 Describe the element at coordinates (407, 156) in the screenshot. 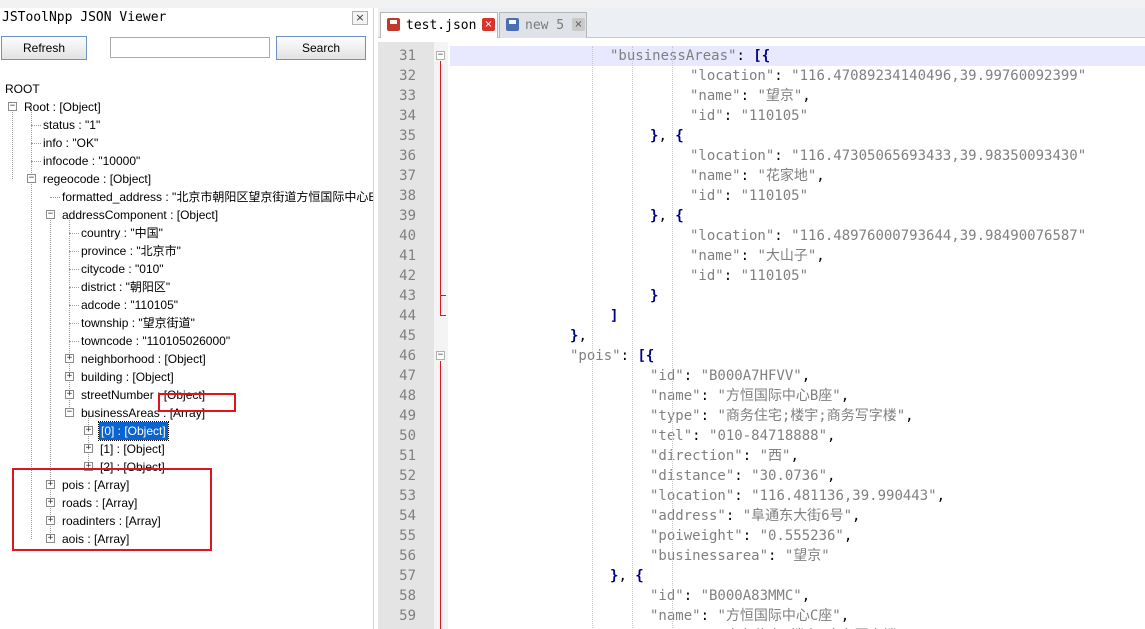

I see `line-number: 36` at that location.